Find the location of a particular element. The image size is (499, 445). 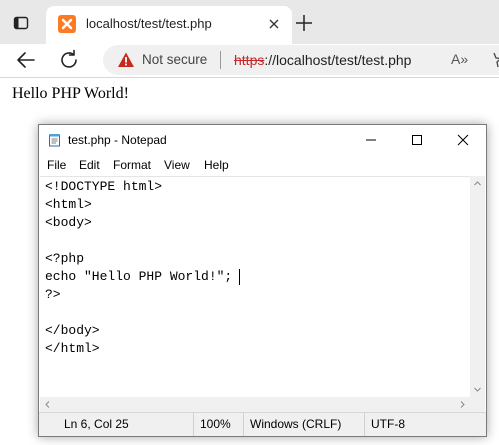

new-tab-icon is located at coordinates (304, 23).